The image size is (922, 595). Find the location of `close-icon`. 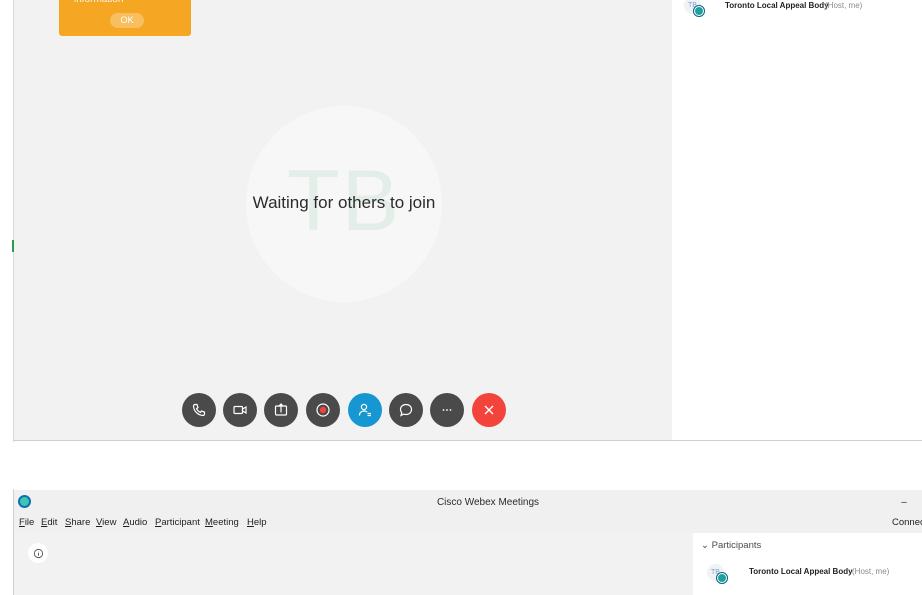

close-icon is located at coordinates (489, 410).